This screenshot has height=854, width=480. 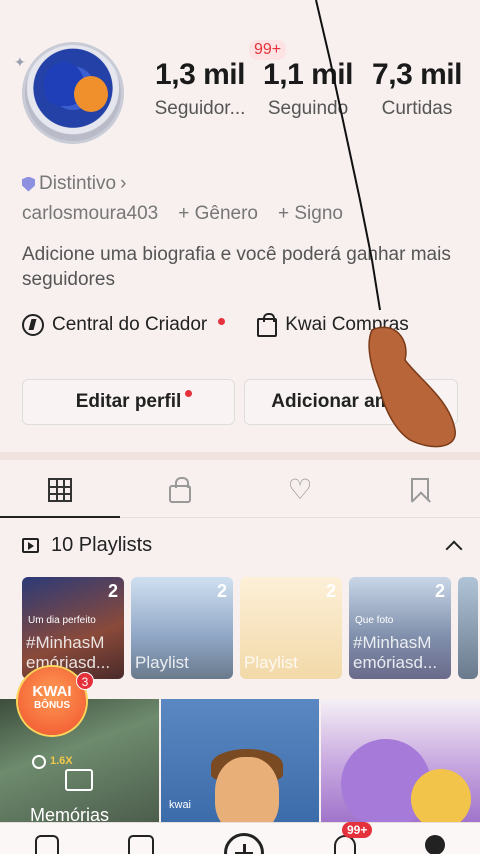 What do you see at coordinates (39, 762) in the screenshot?
I see `coin-icon` at bounding box center [39, 762].